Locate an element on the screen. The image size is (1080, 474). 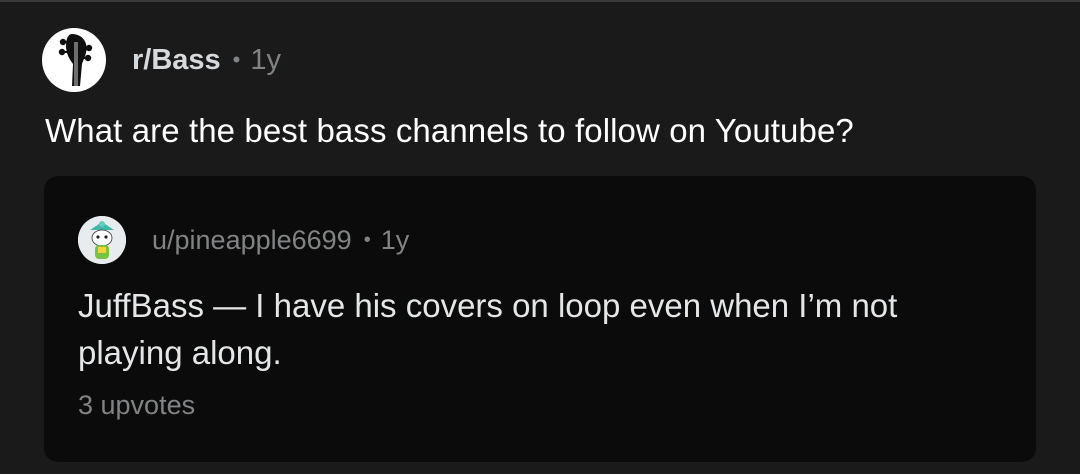
user-avatar is located at coordinates (102, 240).